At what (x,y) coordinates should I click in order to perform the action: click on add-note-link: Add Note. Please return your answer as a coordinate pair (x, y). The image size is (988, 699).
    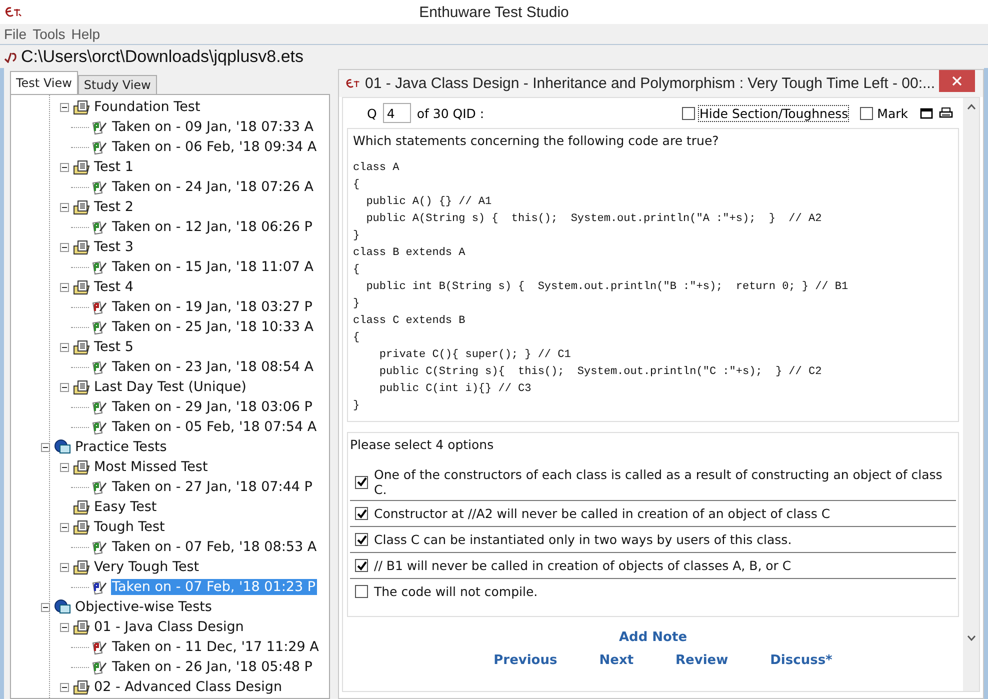
    Looking at the image, I should click on (653, 637).